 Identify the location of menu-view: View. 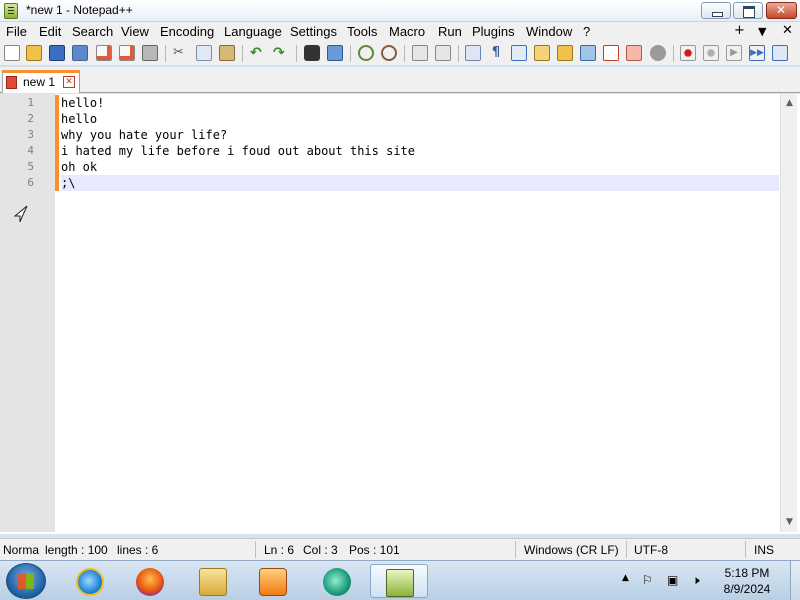
(135, 31).